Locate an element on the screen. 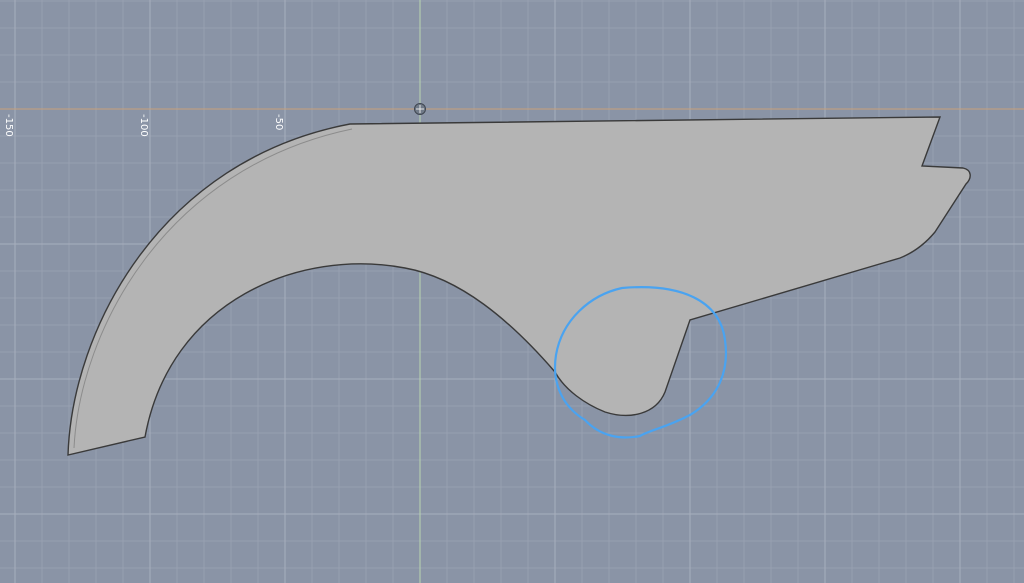 This screenshot has width=1024, height=583. ruler-label-neg150: -150 is located at coordinates (8, 125).